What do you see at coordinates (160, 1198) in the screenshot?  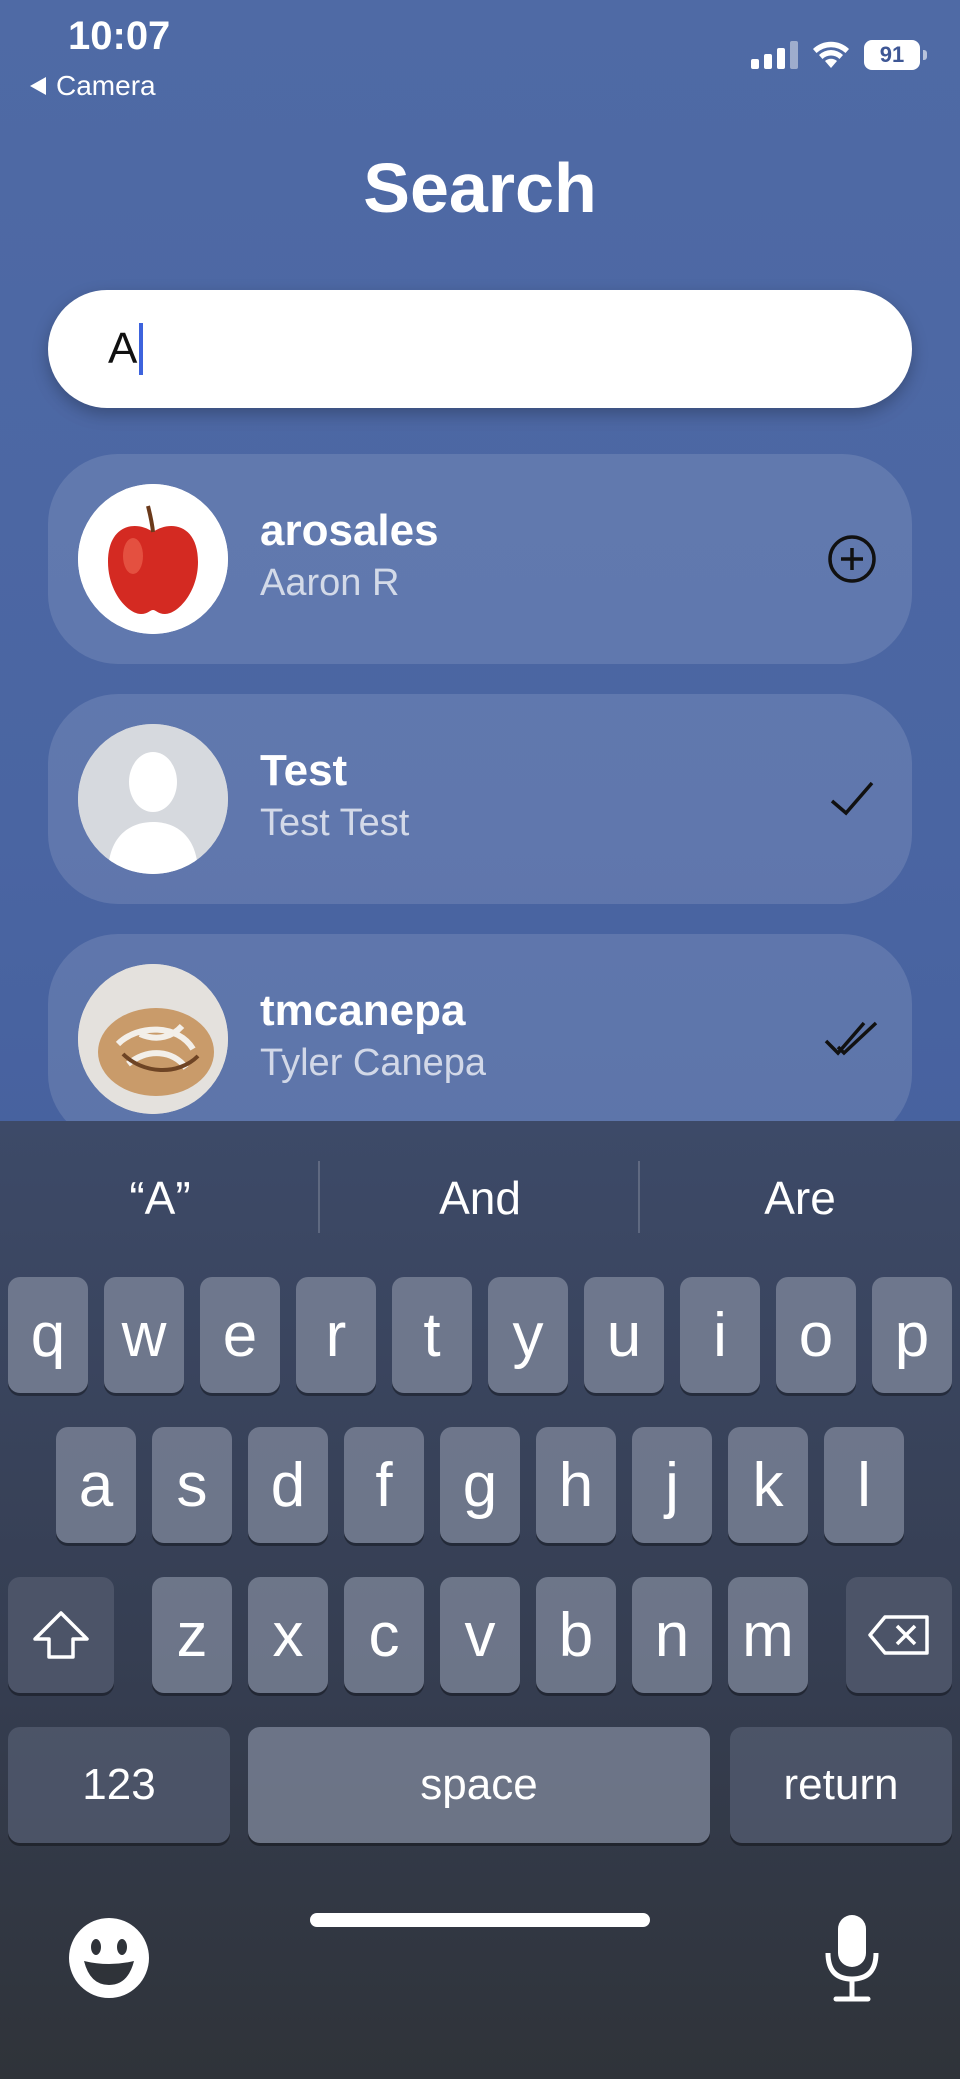 I see `suggestion-item: “A”` at bounding box center [160, 1198].